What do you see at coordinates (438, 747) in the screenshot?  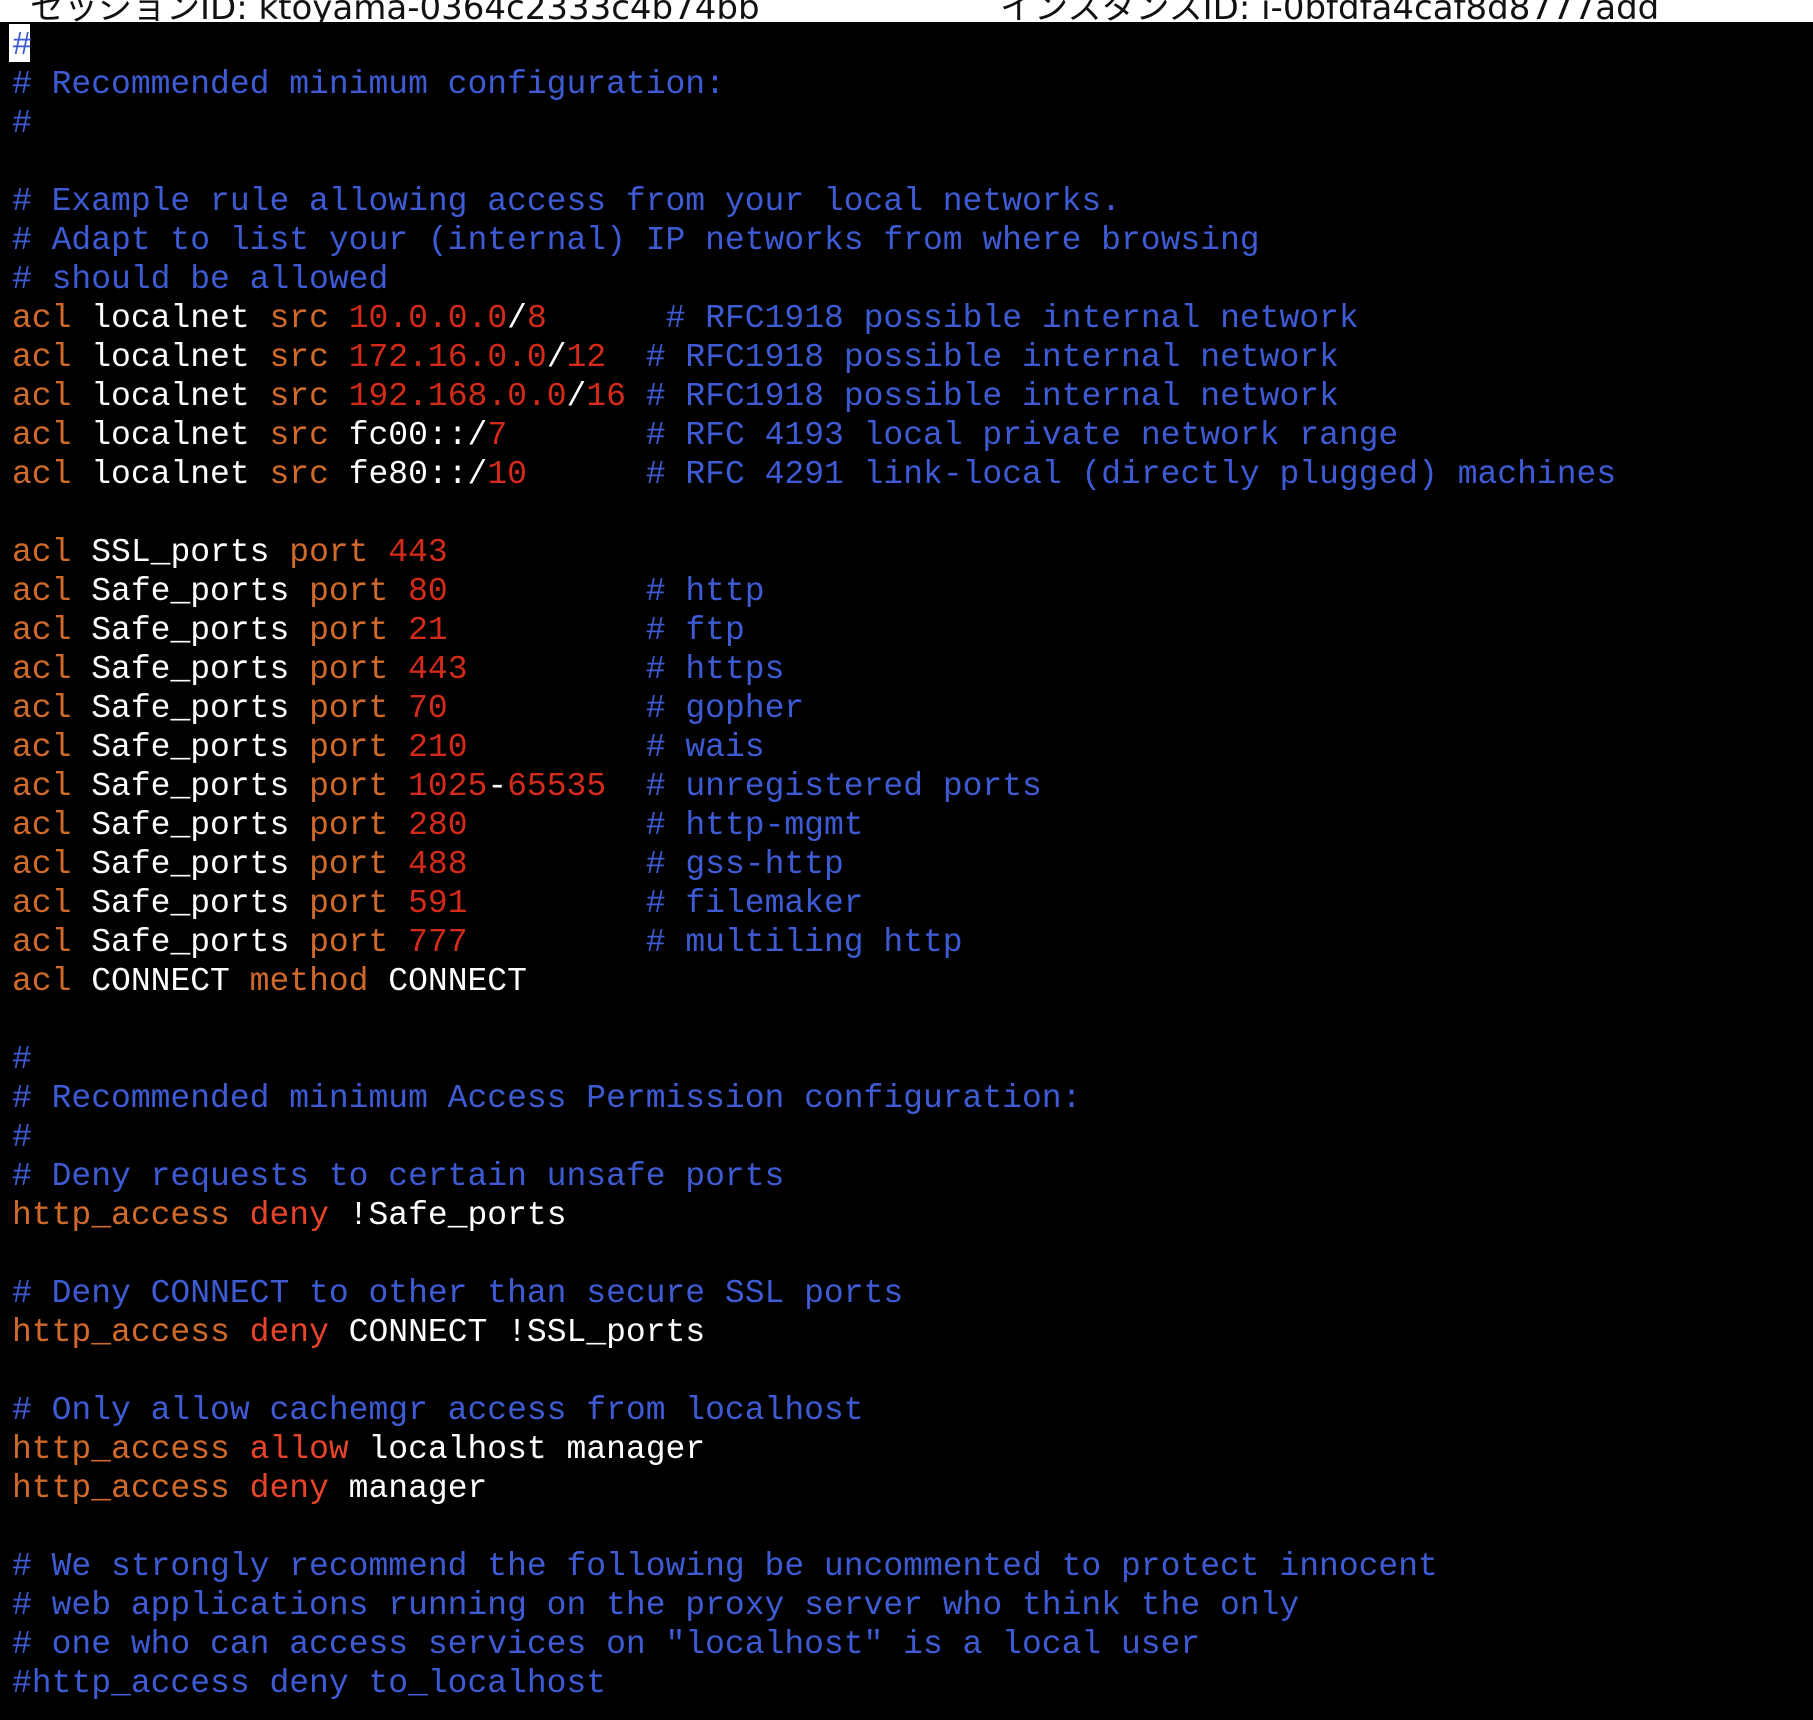 I see `token-num: 210` at bounding box center [438, 747].